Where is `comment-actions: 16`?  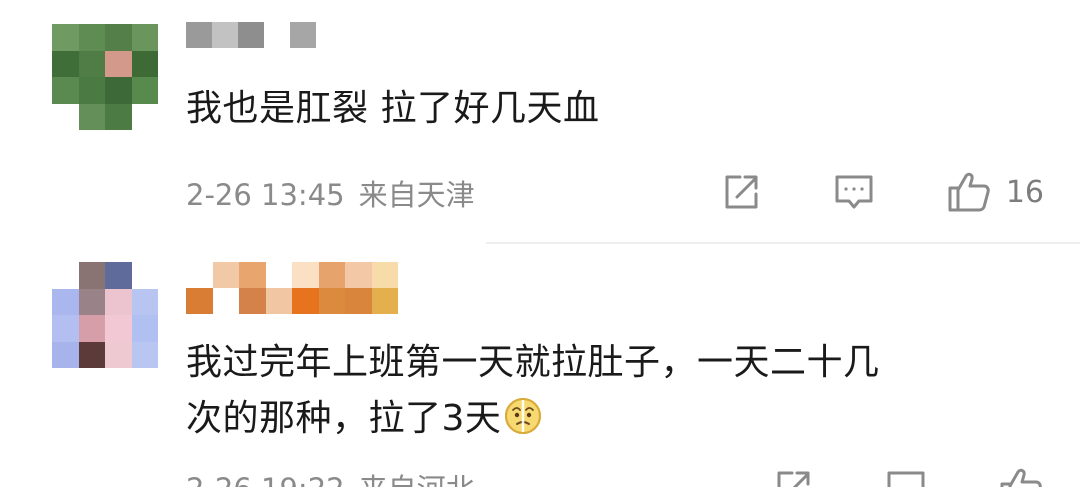
comment-actions: 16 is located at coordinates (882, 192).